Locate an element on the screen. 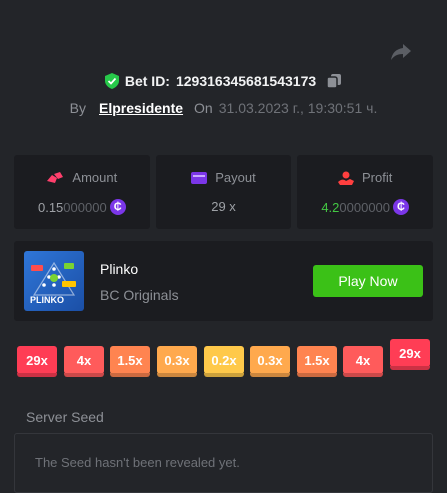 This screenshot has height=493, width=447. username-link: Elpresidente is located at coordinates (141, 108).